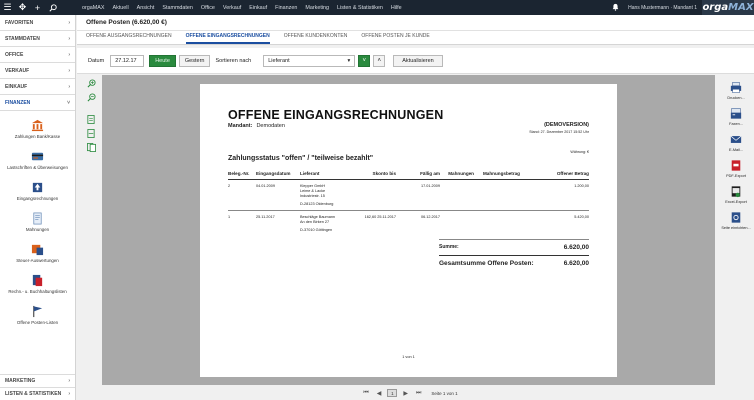 Image resolution: width=754 pixels, height=400 pixels. I want to click on page-icon, so click(91, 120).